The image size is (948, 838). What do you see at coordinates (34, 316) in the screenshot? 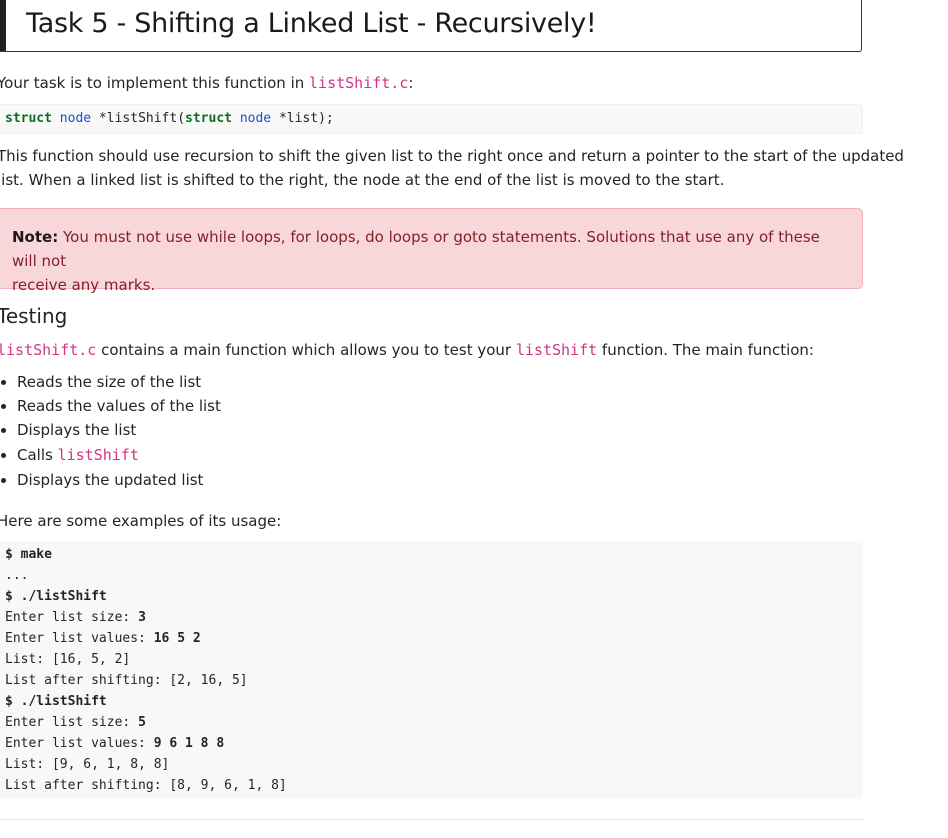
I see `testing-heading: Testing` at bounding box center [34, 316].